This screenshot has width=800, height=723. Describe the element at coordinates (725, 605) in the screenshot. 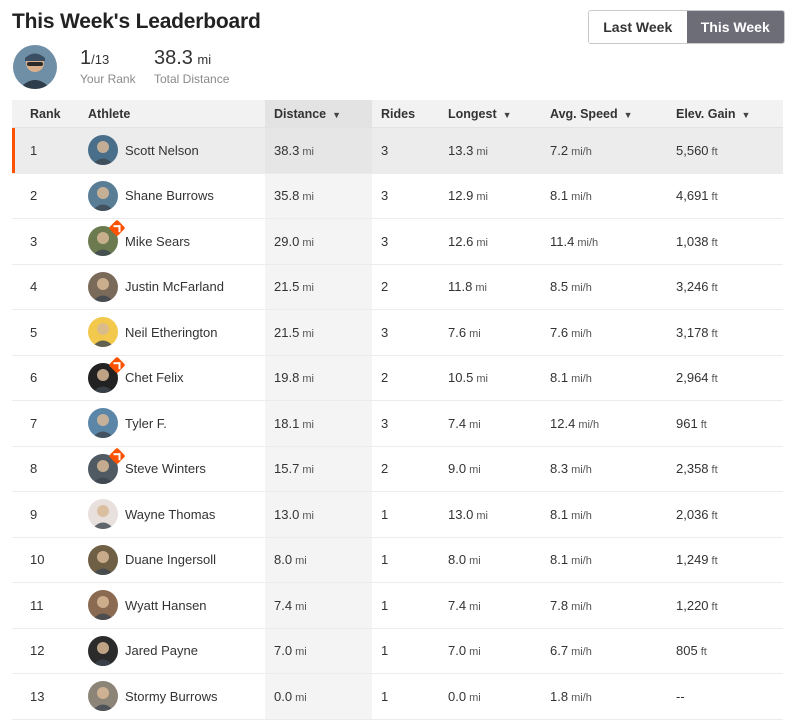

I see `elev-gain-cell: 1,220 ft` at that location.